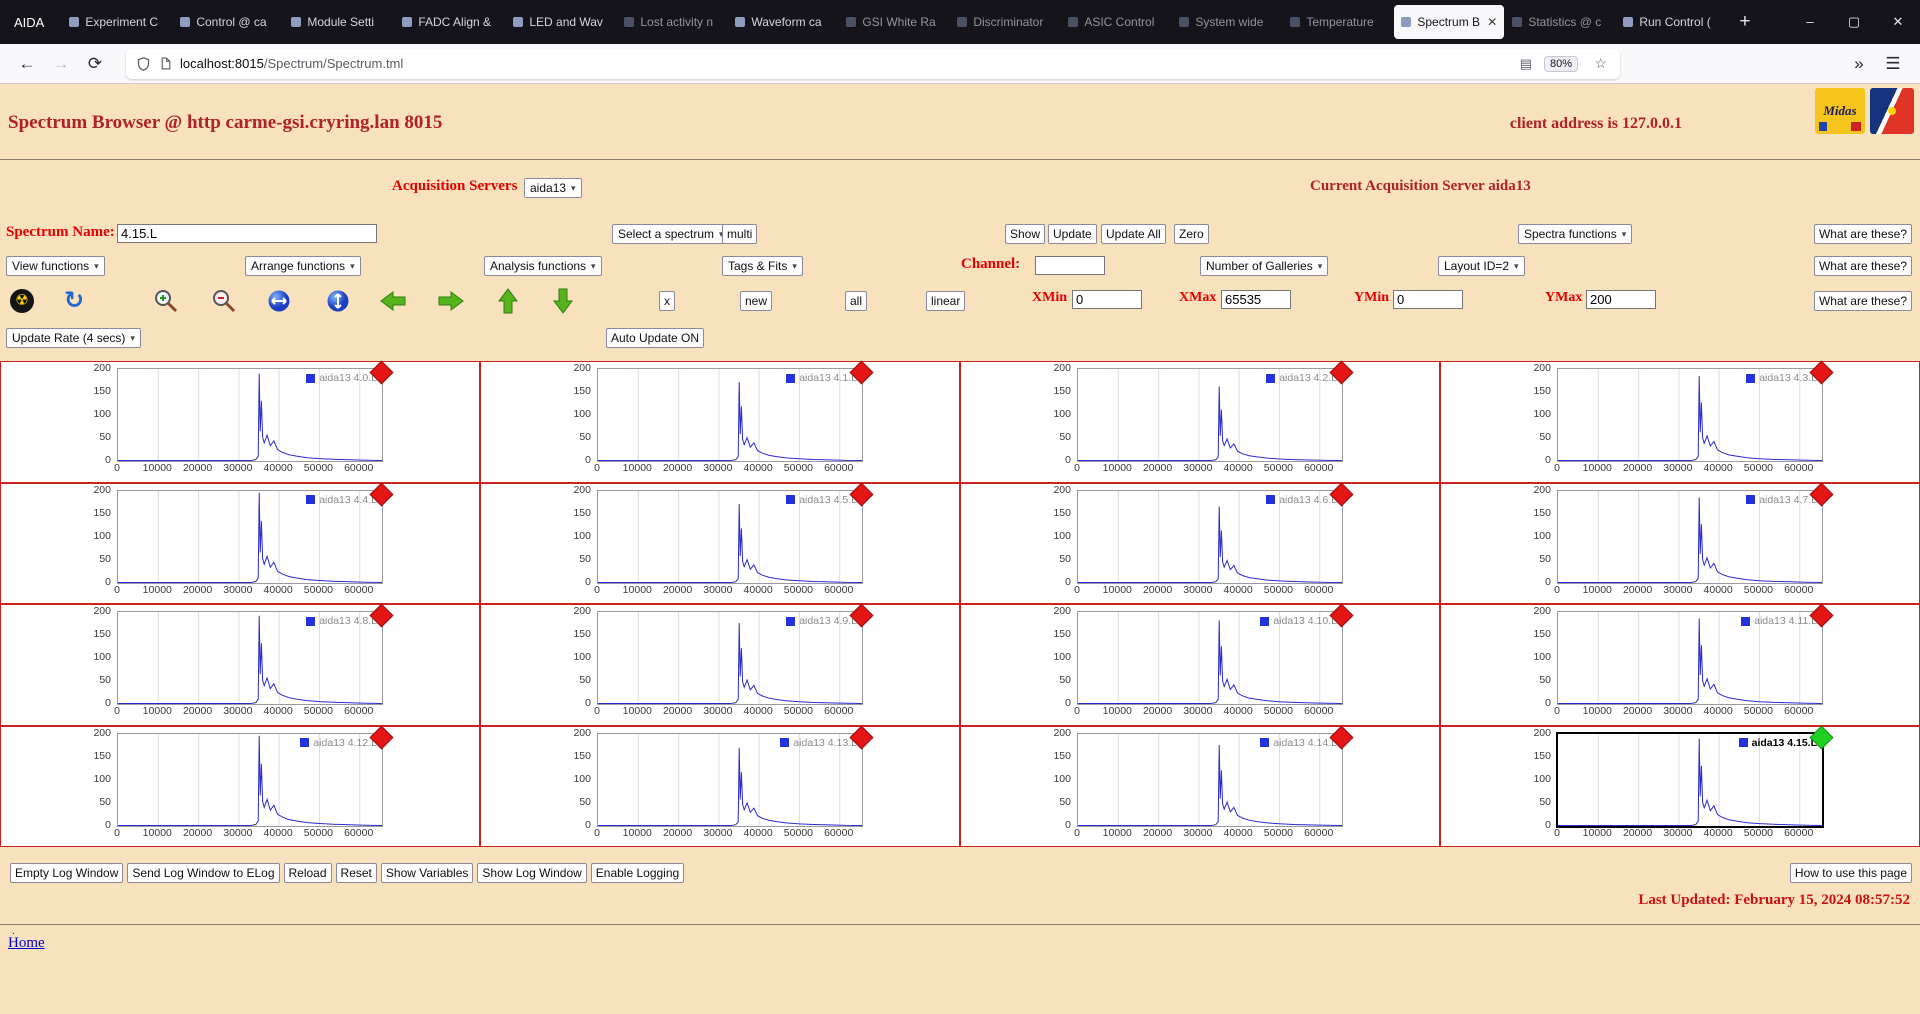 Image resolution: width=1920 pixels, height=1014 pixels. I want to click on site-info-icon, so click(165, 63).